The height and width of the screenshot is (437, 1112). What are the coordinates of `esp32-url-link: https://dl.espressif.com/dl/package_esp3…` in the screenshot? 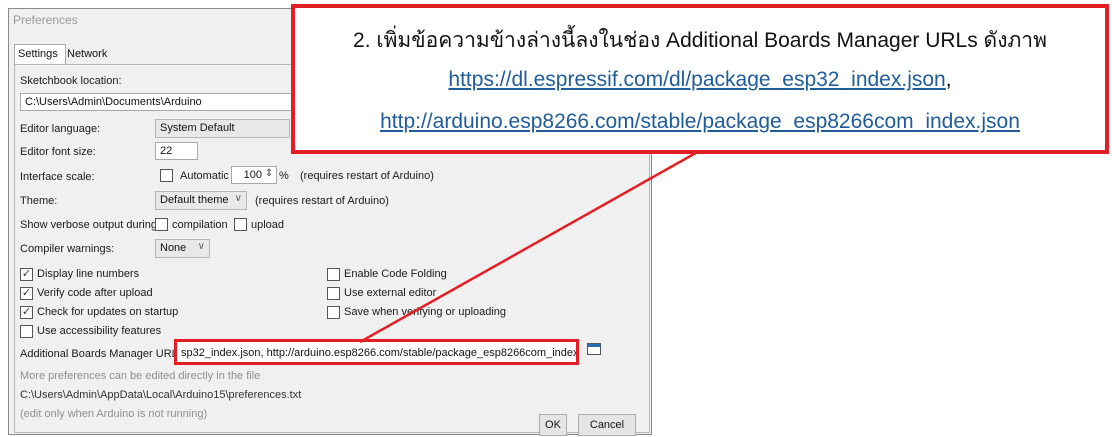 It's located at (696, 79).